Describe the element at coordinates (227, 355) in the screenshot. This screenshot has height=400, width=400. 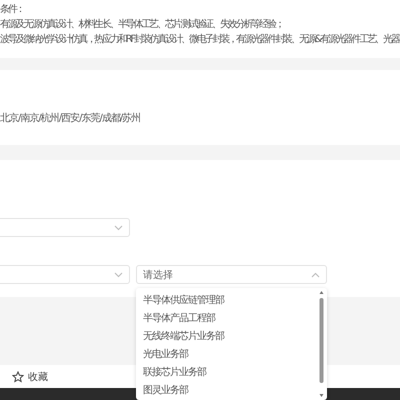
I see `dropdown-option: 光电业务部` at that location.